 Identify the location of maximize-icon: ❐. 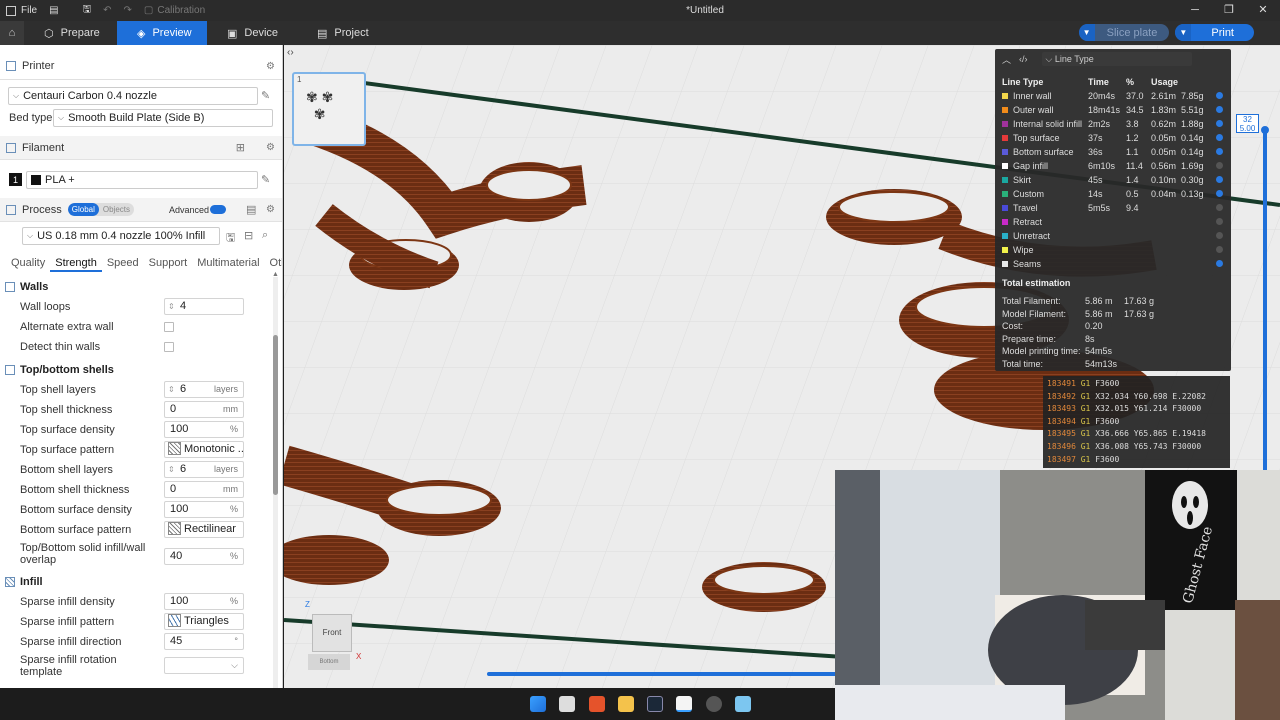
(1229, 10).